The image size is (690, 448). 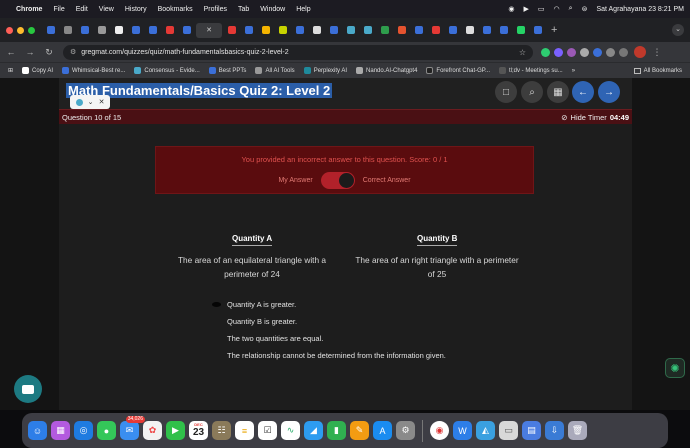 I want to click on menu-view: View, so click(x=106, y=9).